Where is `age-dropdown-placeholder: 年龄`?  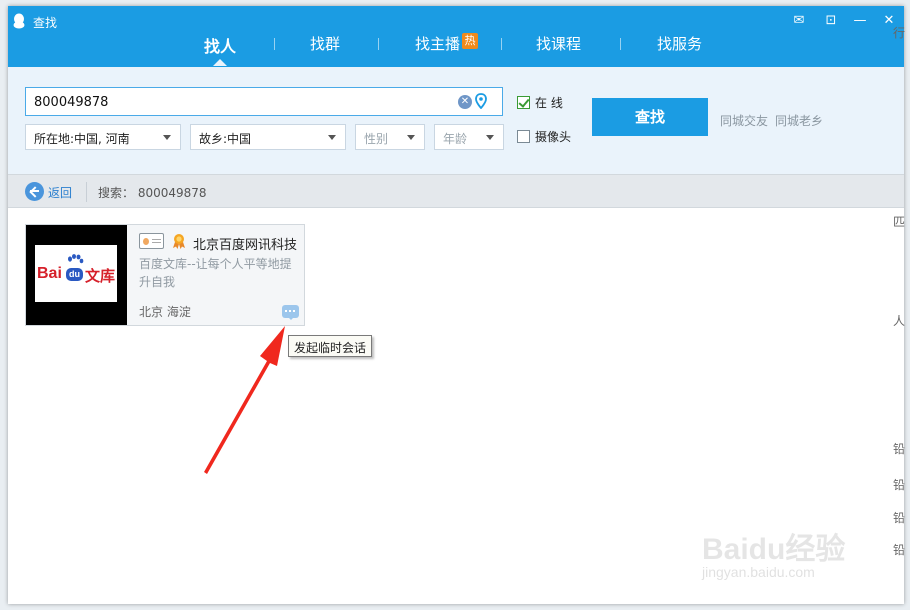
age-dropdown-placeholder: 年龄 is located at coordinates (455, 139).